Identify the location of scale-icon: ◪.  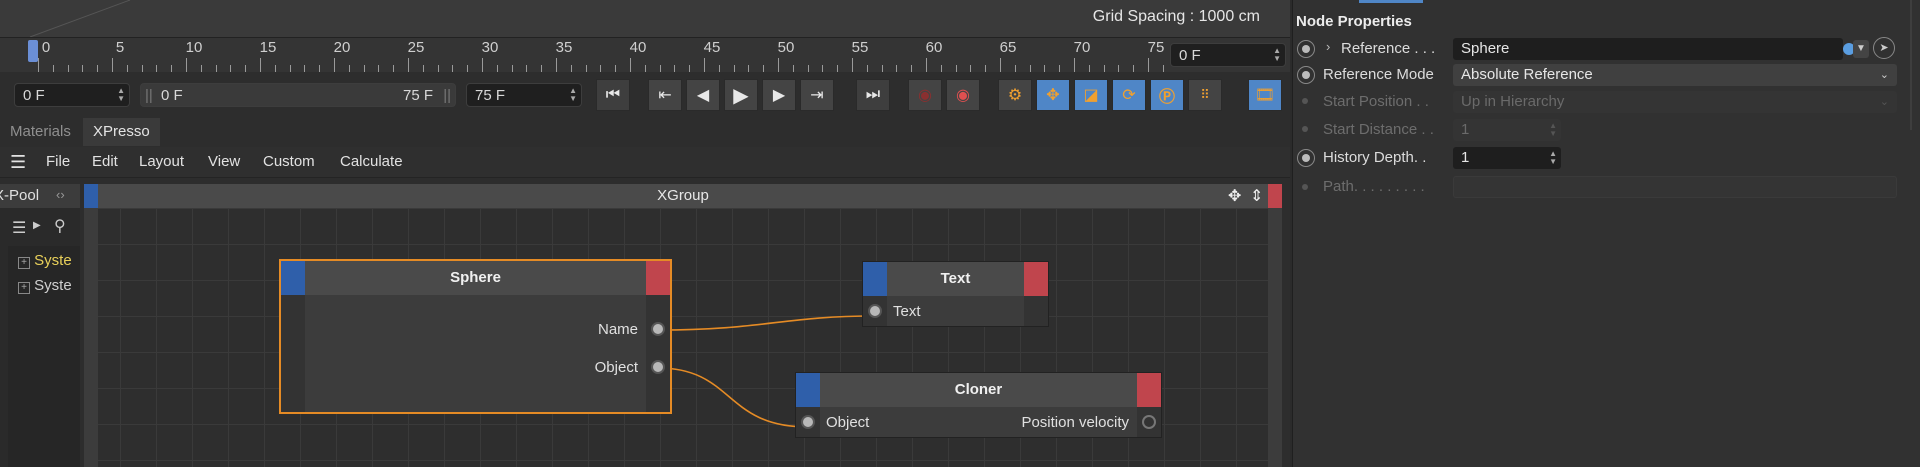
(1091, 95).